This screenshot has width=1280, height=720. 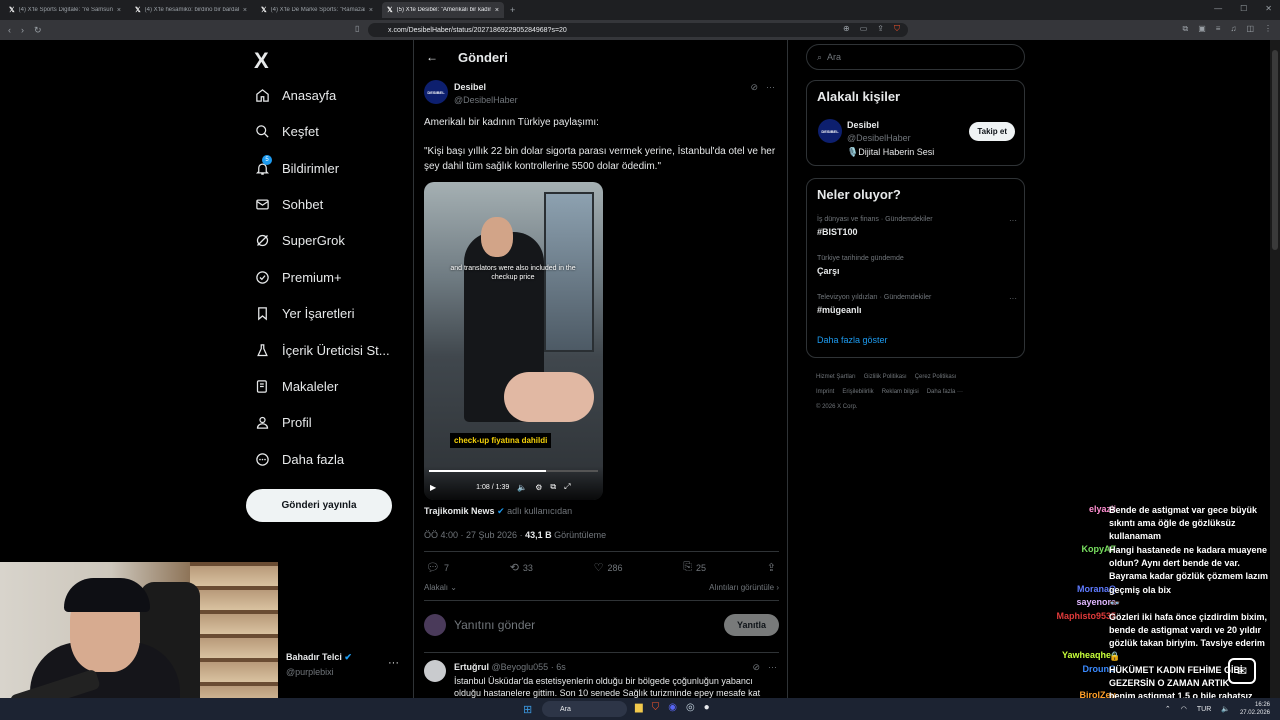 What do you see at coordinates (1168, 709) in the screenshot?
I see `tray-arrow-icon: ⌃` at bounding box center [1168, 709].